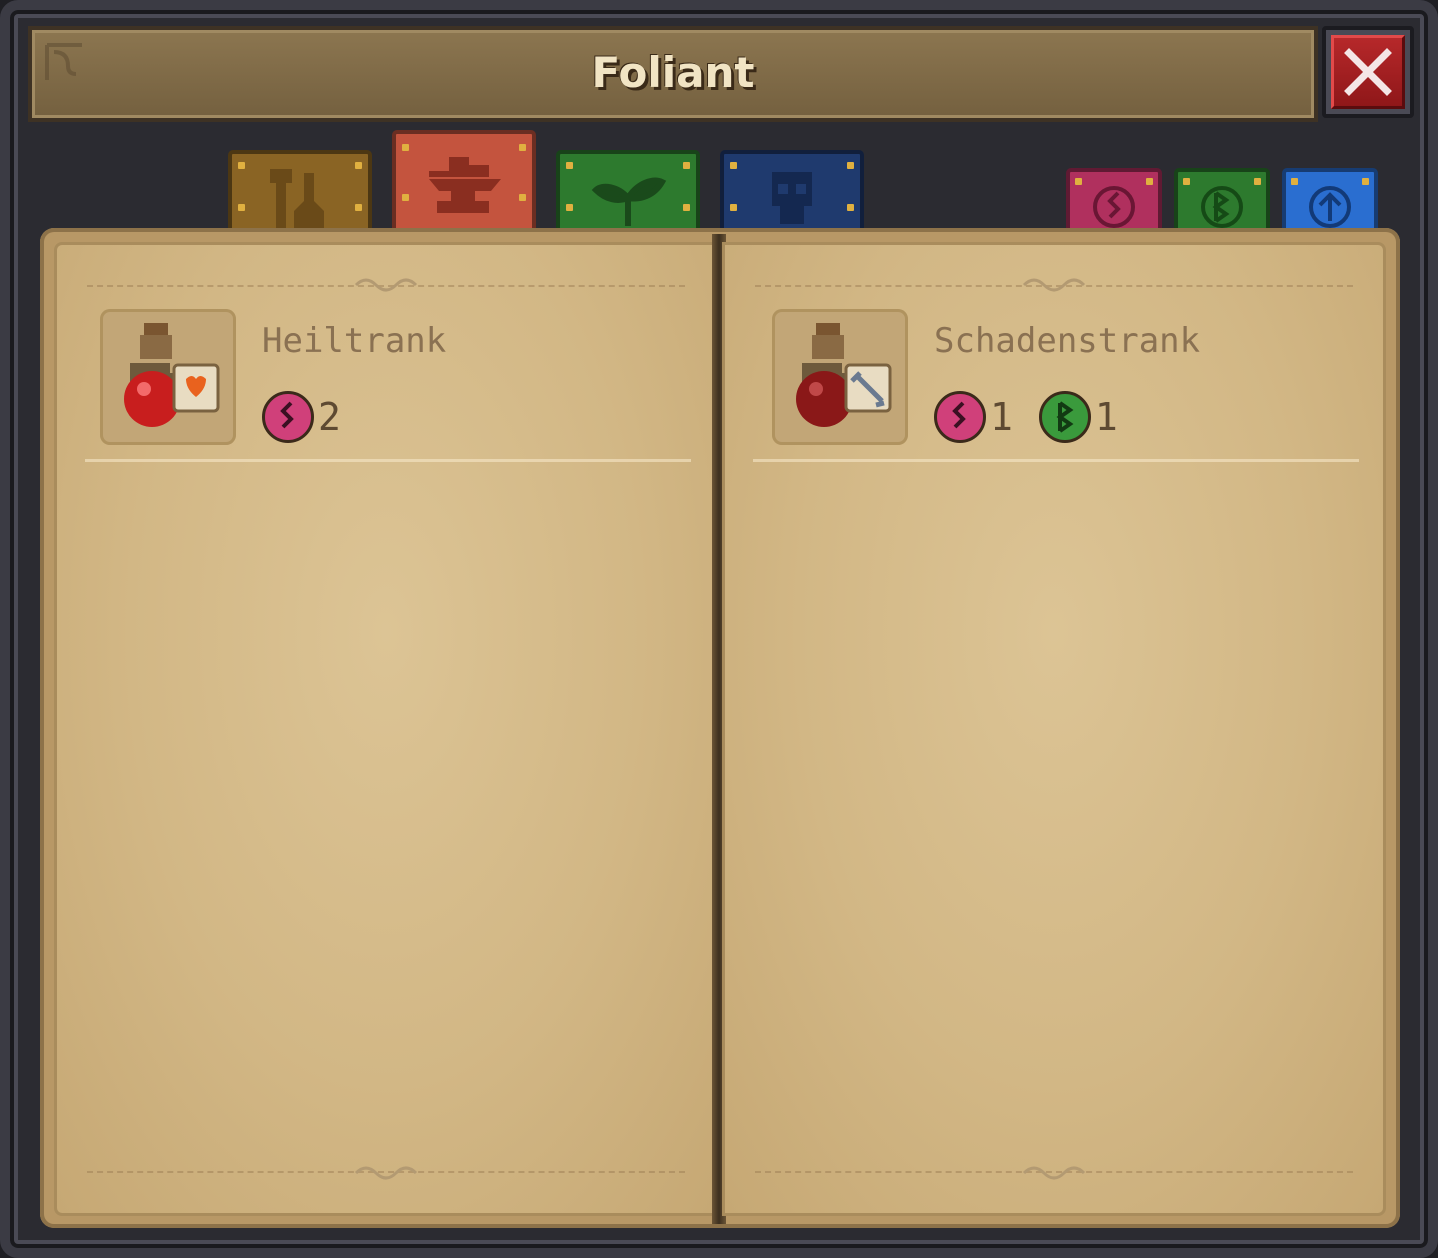  What do you see at coordinates (792, 198) in the screenshot?
I see `skull-icon` at bounding box center [792, 198].